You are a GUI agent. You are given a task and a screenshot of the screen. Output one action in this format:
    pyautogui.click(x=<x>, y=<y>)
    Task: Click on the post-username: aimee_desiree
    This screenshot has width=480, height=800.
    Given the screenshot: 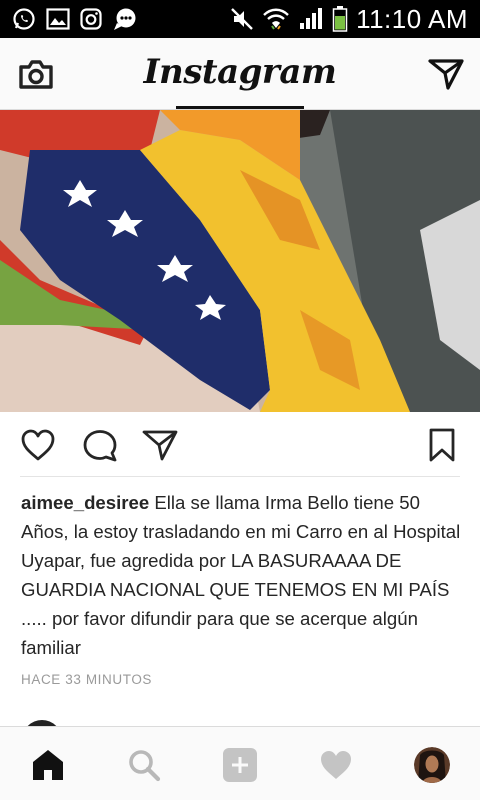 What is the action you would take?
    pyautogui.click(x=85, y=502)
    